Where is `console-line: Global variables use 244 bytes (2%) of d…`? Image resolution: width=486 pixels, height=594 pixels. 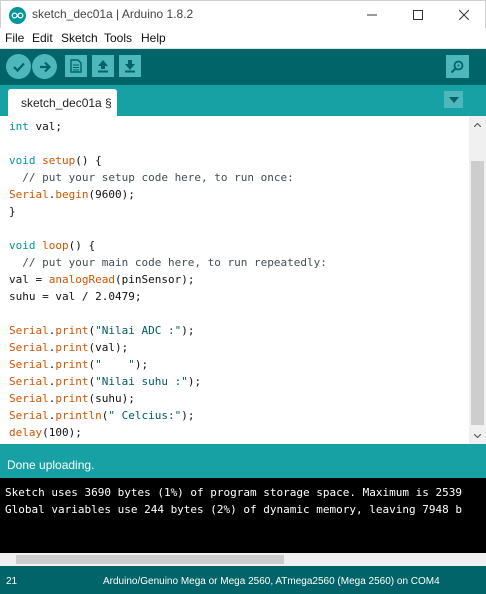 console-line: Global variables use 244 bytes (2%) of d… is located at coordinates (233, 509).